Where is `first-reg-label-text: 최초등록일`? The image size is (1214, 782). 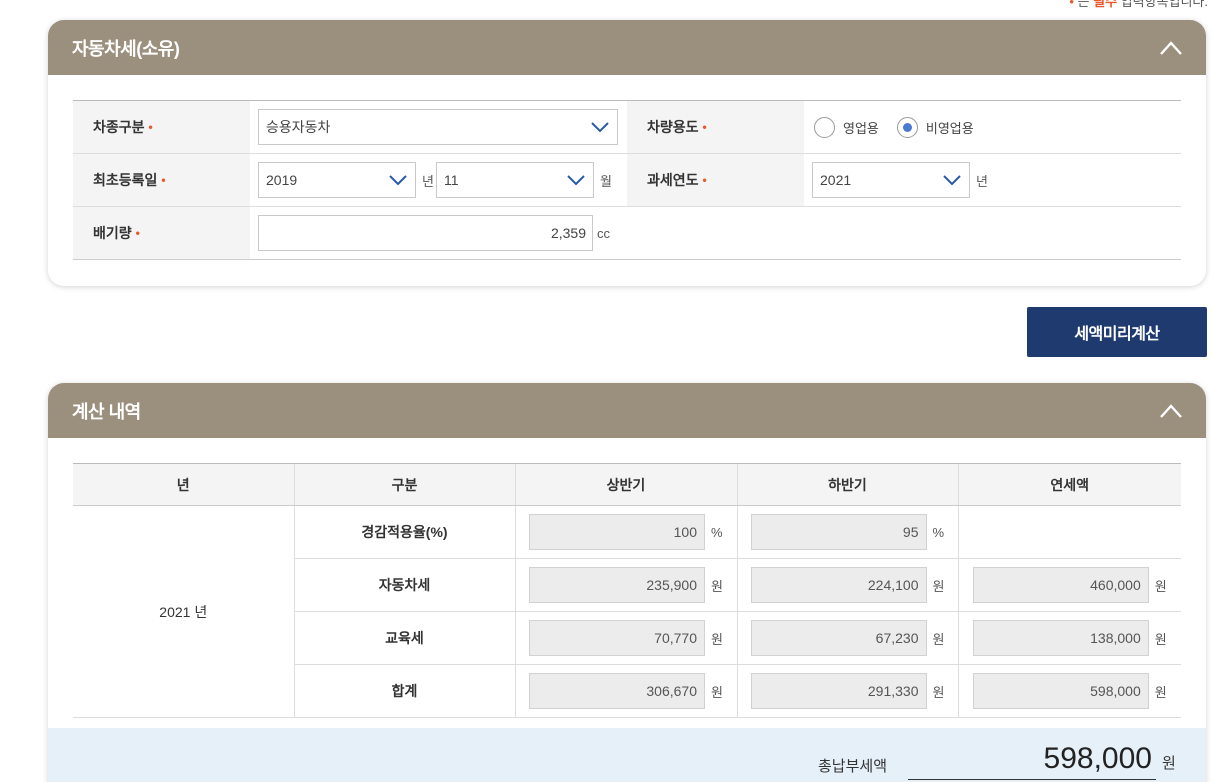 first-reg-label-text: 최초등록일 is located at coordinates (125, 180).